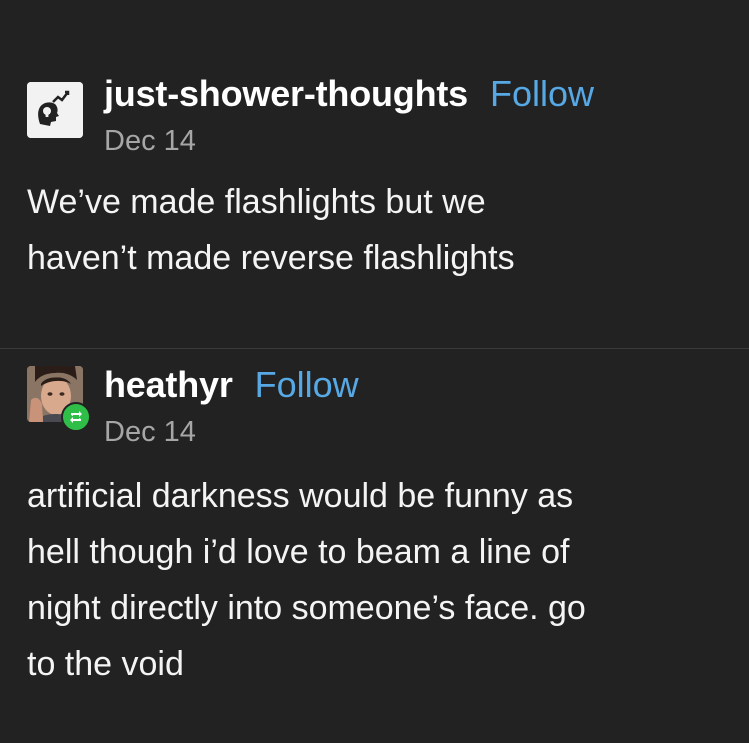  I want to click on post-body-line: hell though i’d love to beam a line of, so click(298, 552).